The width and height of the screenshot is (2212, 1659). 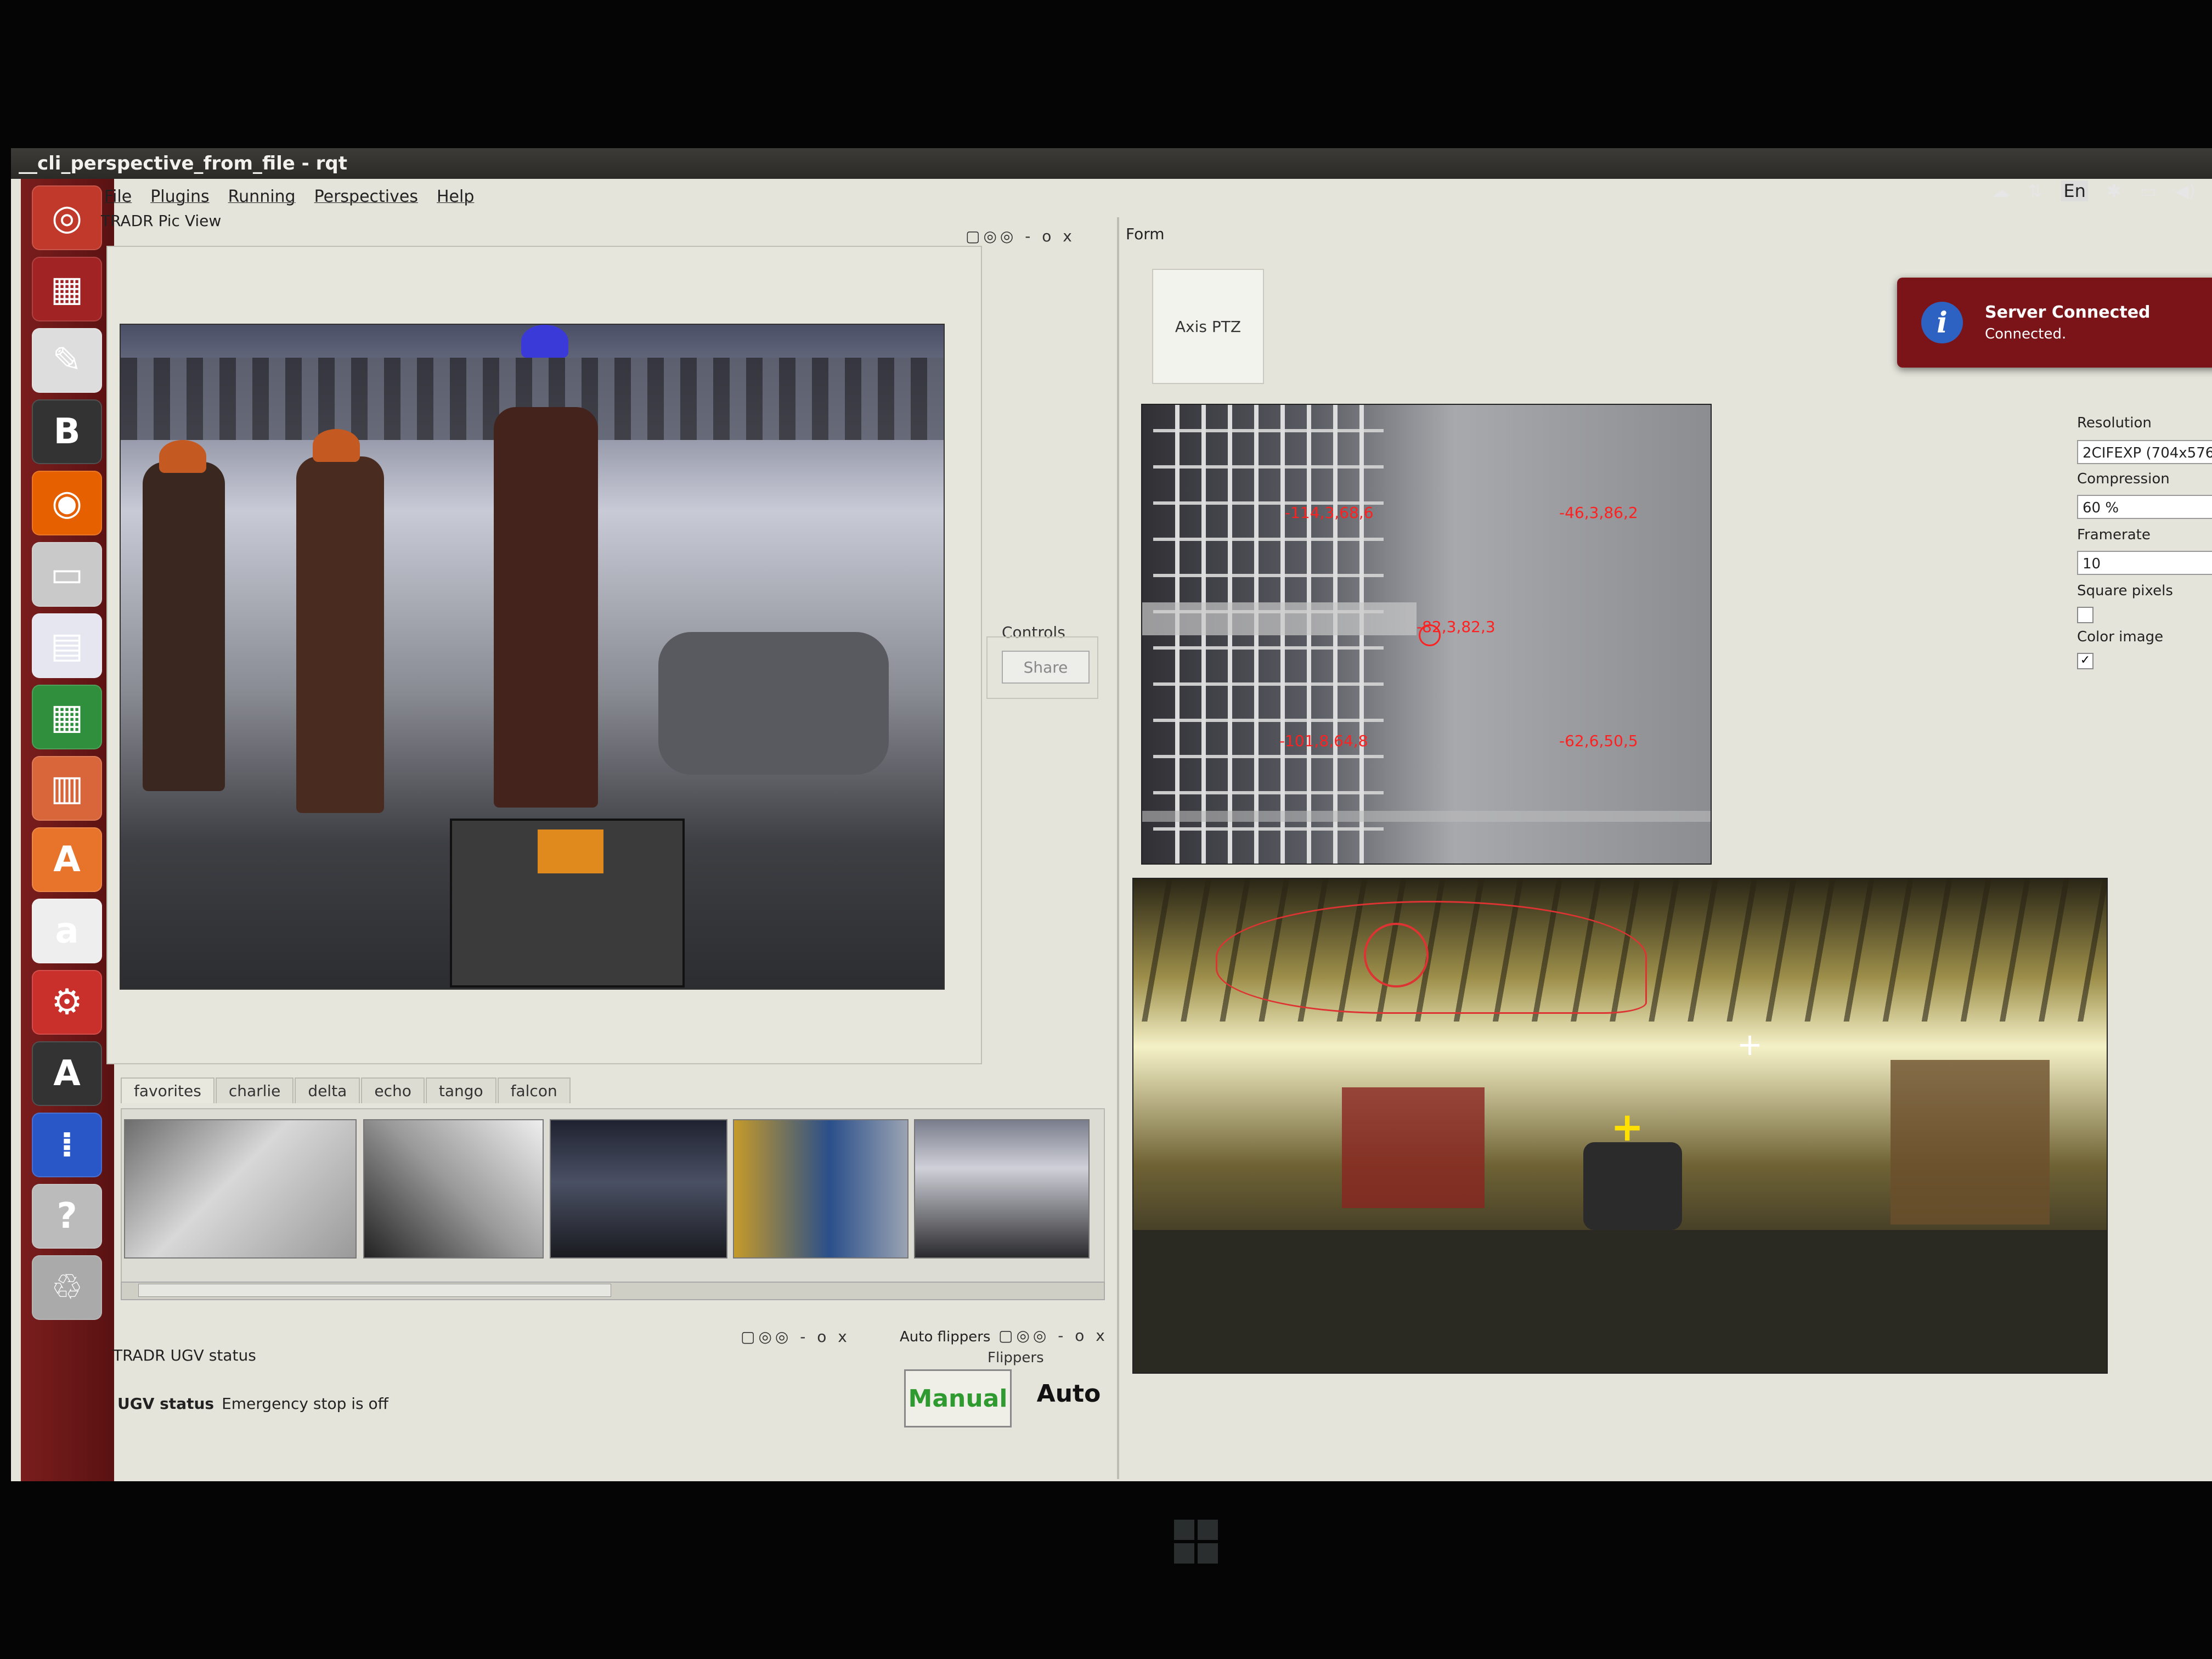 I want to click on server-notification: i Server Connected Connected., so click(x=2054, y=323).